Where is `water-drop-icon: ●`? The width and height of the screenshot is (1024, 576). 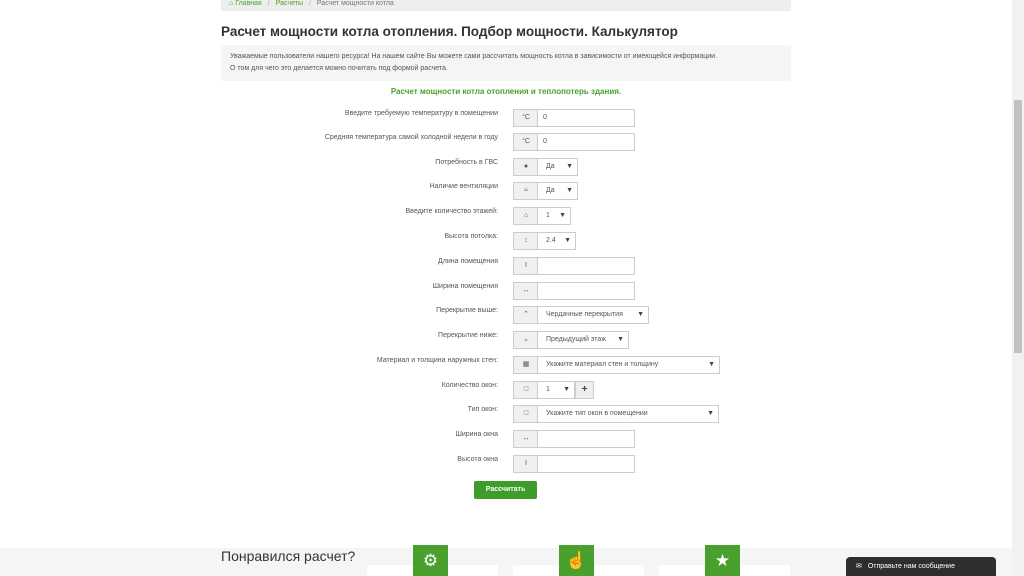 water-drop-icon: ● is located at coordinates (525, 167).